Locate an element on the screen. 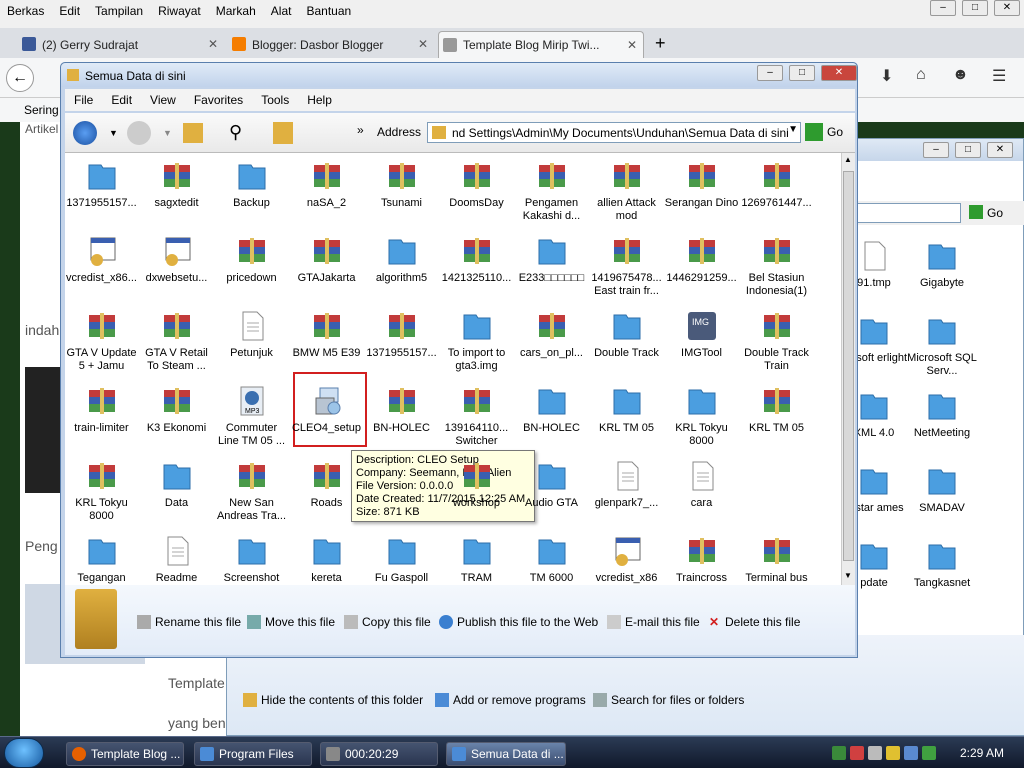  file-item: To import to gta3.img is located at coordinates (476, 341).